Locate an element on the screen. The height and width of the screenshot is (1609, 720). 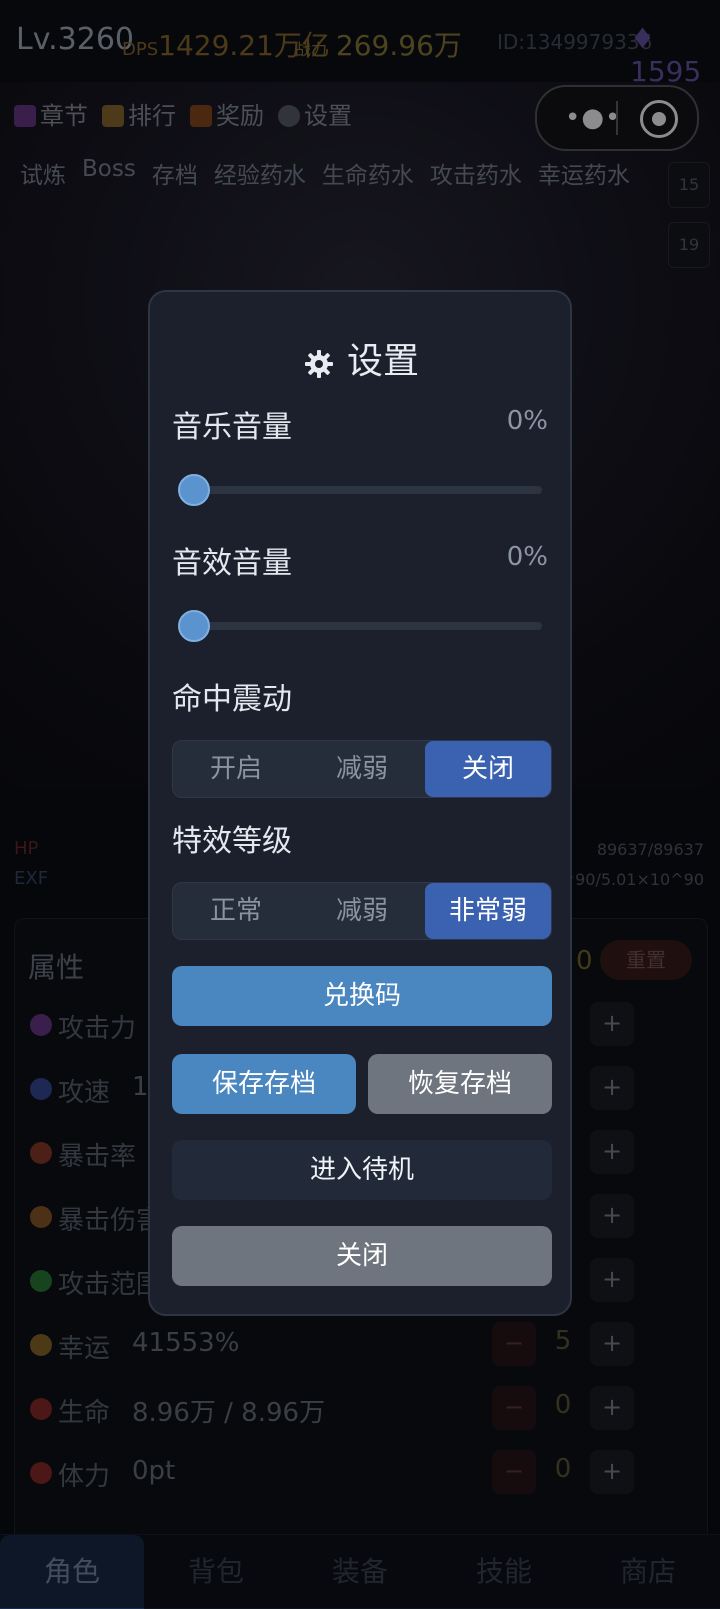
effects-segmented-control: 正常 减弱 非常弱 is located at coordinates (362, 911).